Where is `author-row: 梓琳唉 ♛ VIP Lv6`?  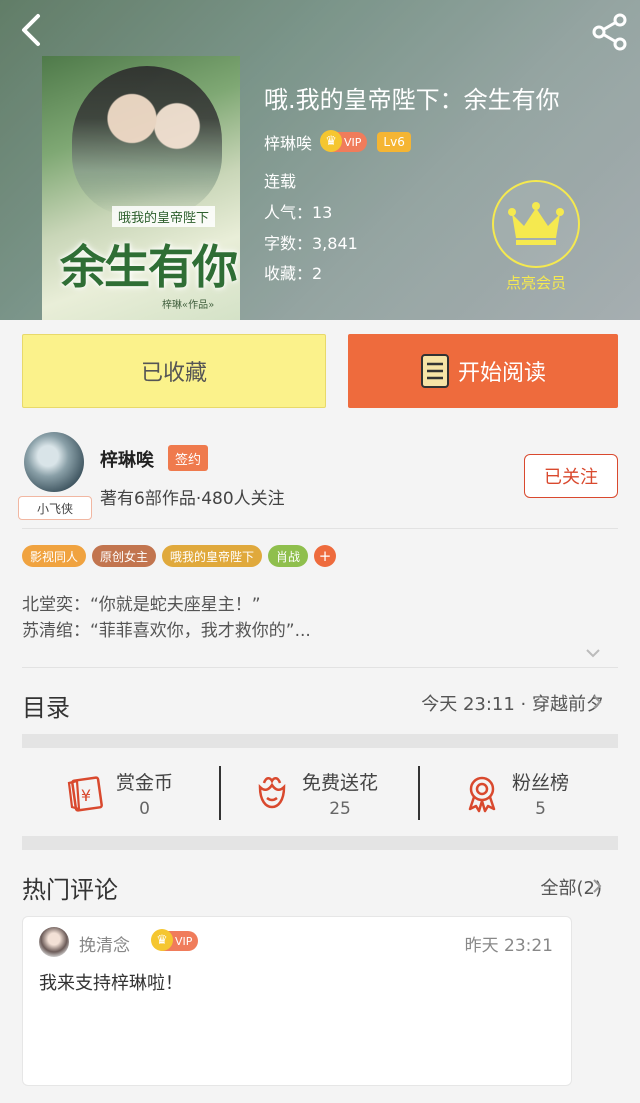
author-row: 梓琳唉 ♛ VIP Lv6 is located at coordinates (337, 142).